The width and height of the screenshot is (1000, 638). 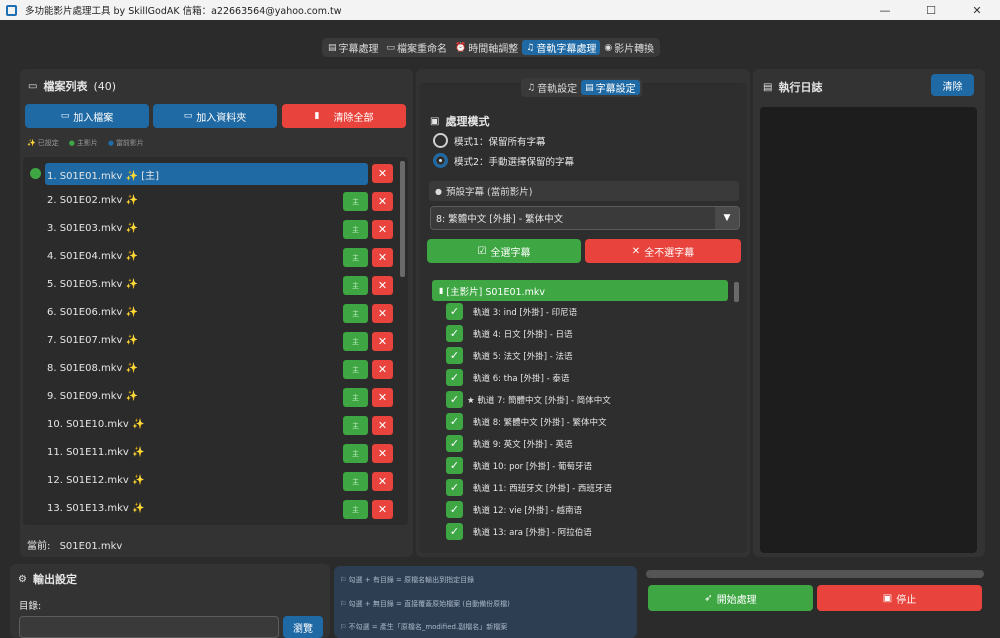 I want to click on file-name: 6. S01E06.mkv ✨, so click(x=92, y=312).